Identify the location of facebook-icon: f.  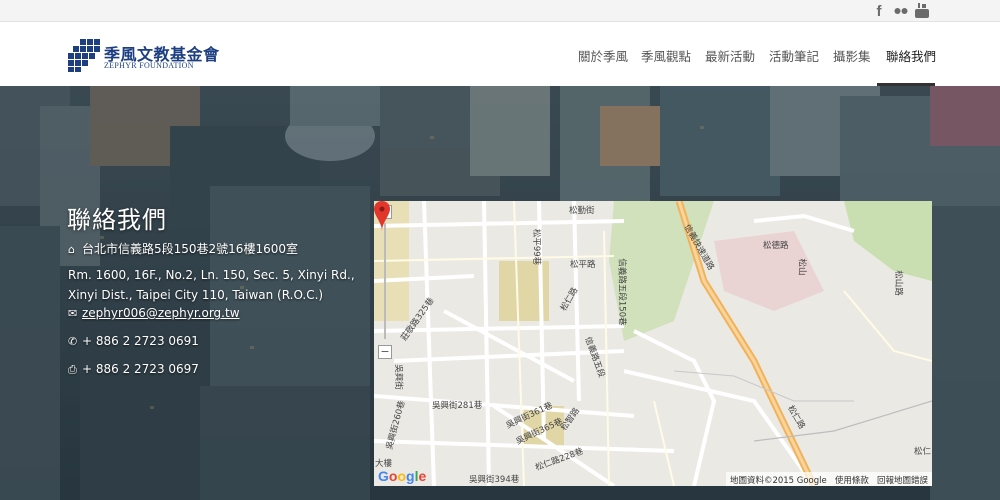
(879, 11).